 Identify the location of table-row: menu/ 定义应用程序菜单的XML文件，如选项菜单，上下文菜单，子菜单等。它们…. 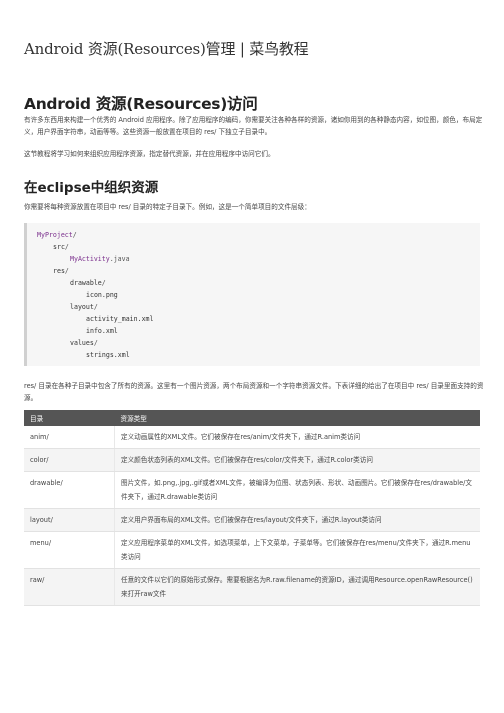
(252, 550).